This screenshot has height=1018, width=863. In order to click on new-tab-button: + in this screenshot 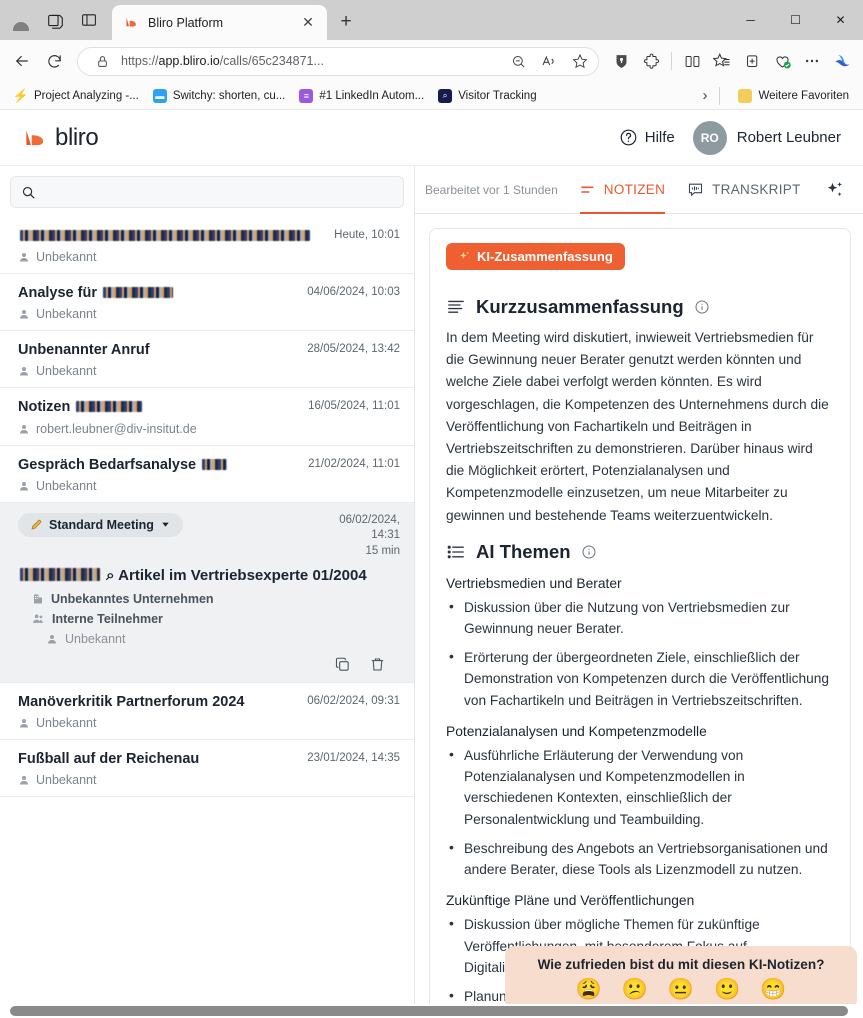, I will do `click(346, 22)`.